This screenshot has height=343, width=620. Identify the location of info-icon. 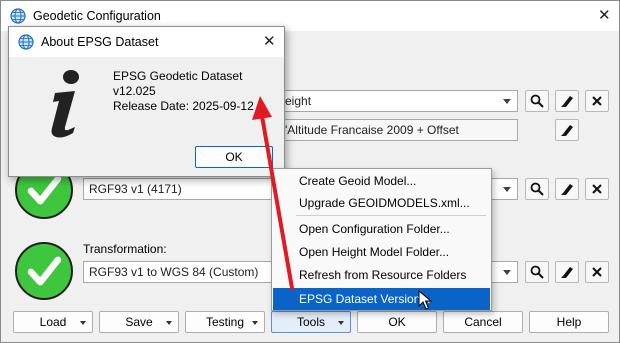
(65, 104).